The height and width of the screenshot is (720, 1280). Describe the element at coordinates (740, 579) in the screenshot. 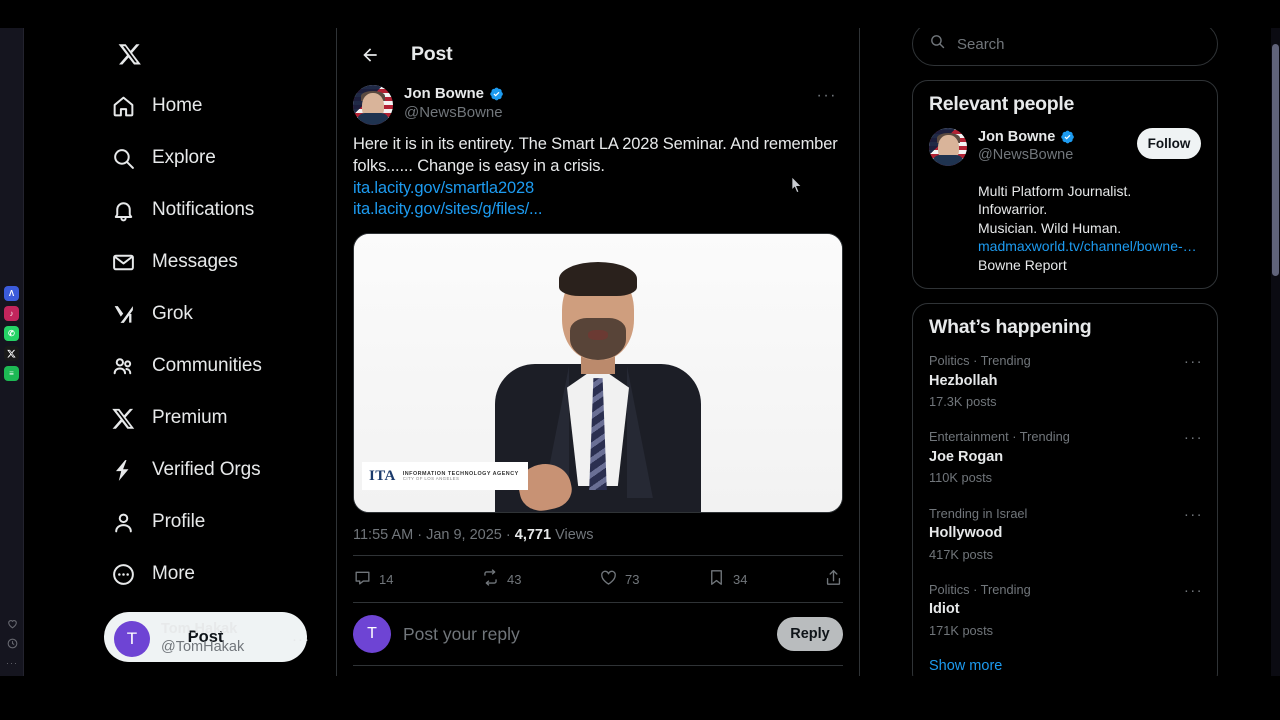

I see `bookmark-count: 34` at that location.